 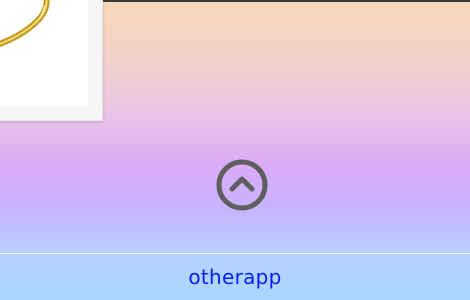 What do you see at coordinates (44, 53) in the screenshot?
I see `thumbnail-image-area` at bounding box center [44, 53].